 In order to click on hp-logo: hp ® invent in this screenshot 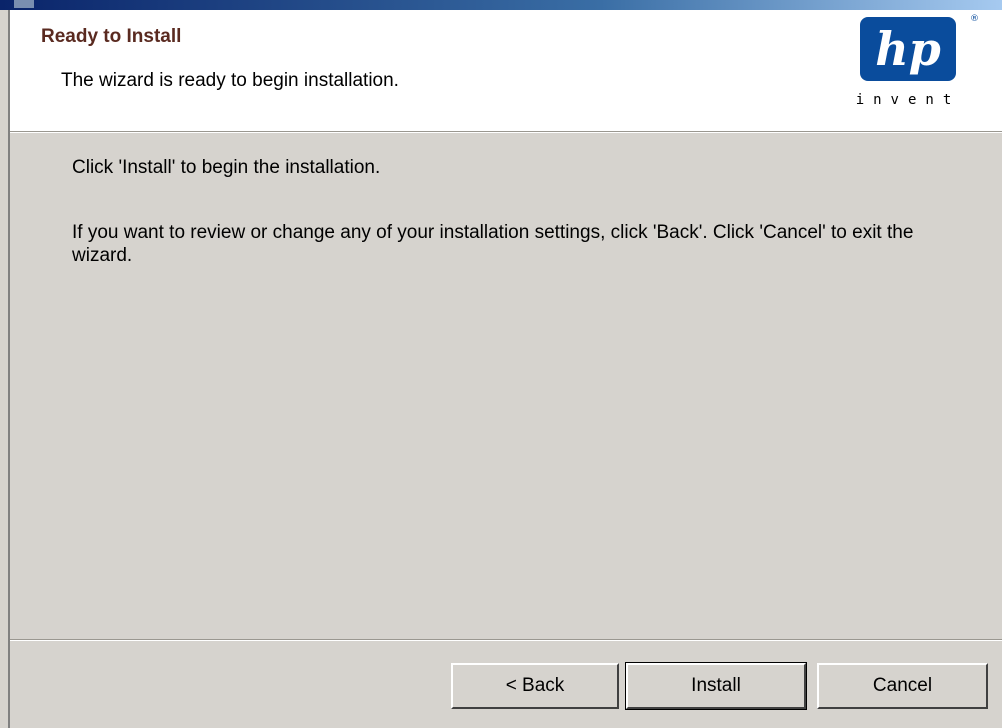, I will do `click(907, 63)`.